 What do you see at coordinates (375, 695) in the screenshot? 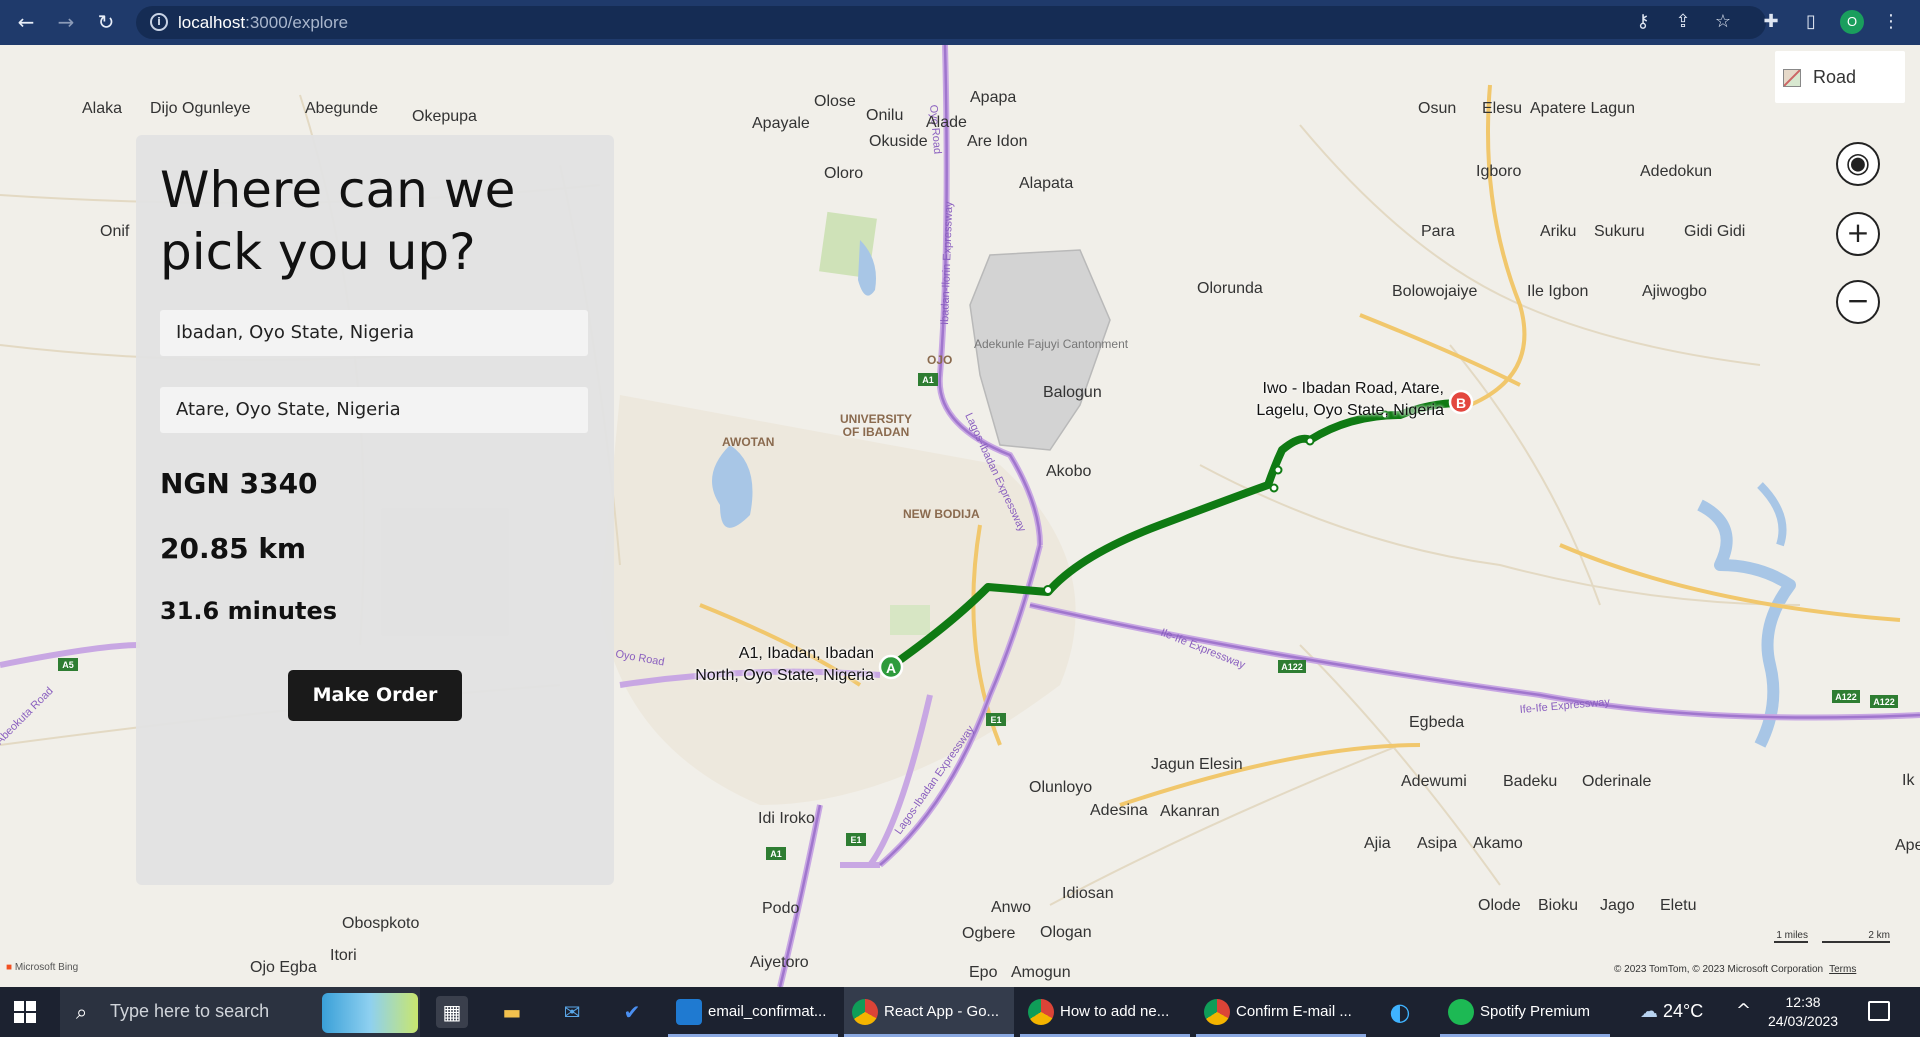
I see `make-order-button: Make Order` at bounding box center [375, 695].